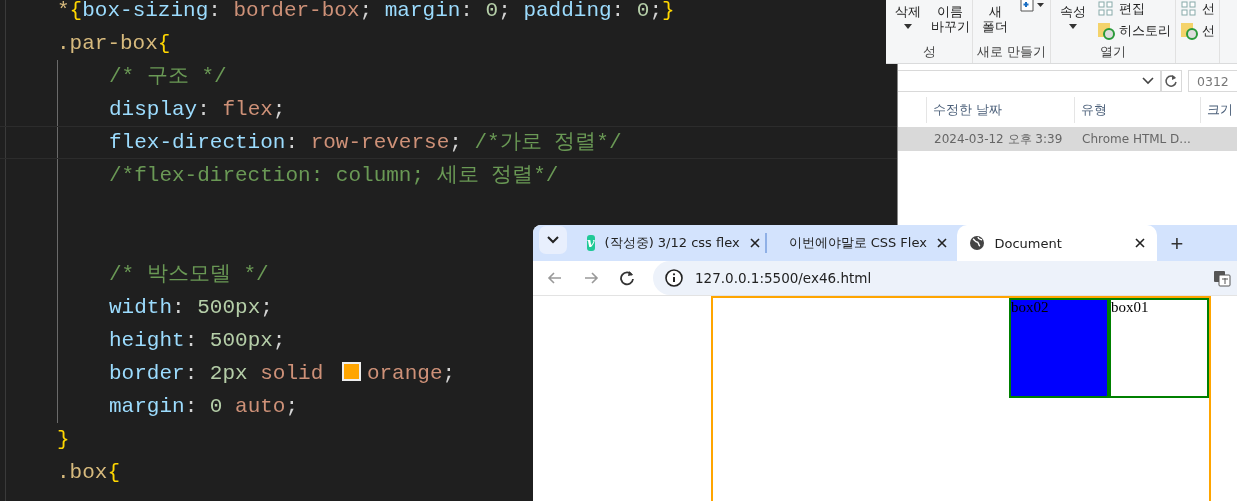 Image resolution: width=1237 pixels, height=501 pixels. Describe the element at coordinates (950, 17) in the screenshot. I see `ribbon-button: 이름 바꾸기` at that location.